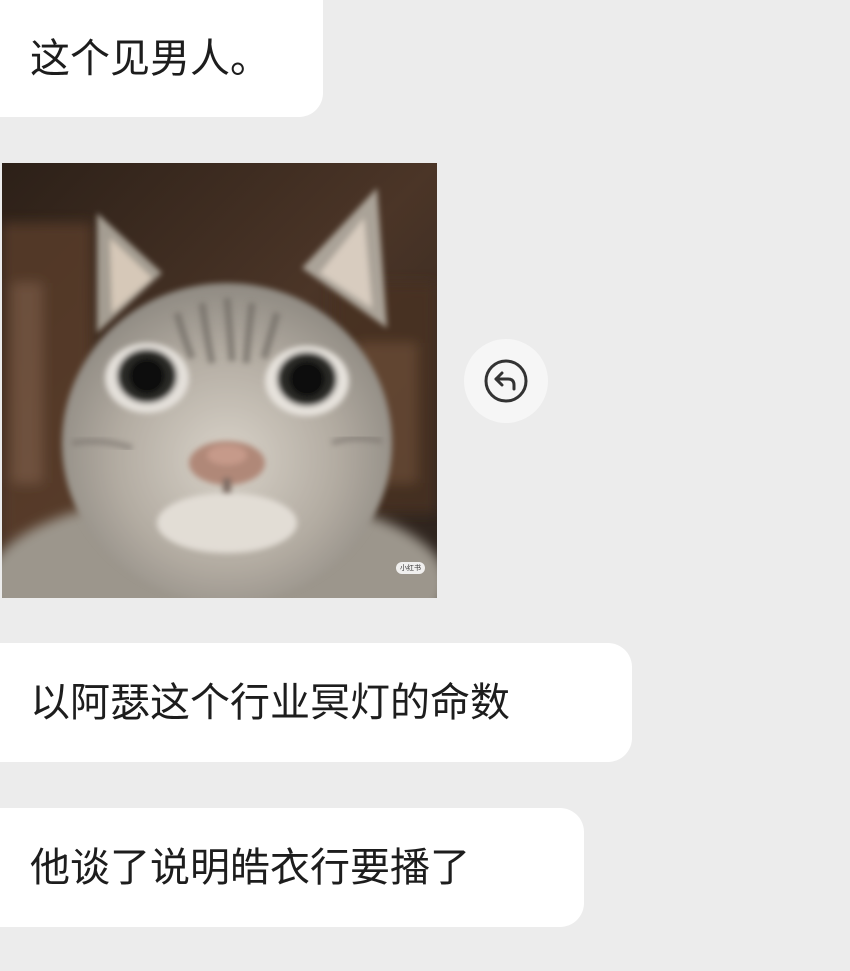  Describe the element at coordinates (250, 867) in the screenshot. I see `message-text-3: 他谈了说明皓衣行要播了` at that location.